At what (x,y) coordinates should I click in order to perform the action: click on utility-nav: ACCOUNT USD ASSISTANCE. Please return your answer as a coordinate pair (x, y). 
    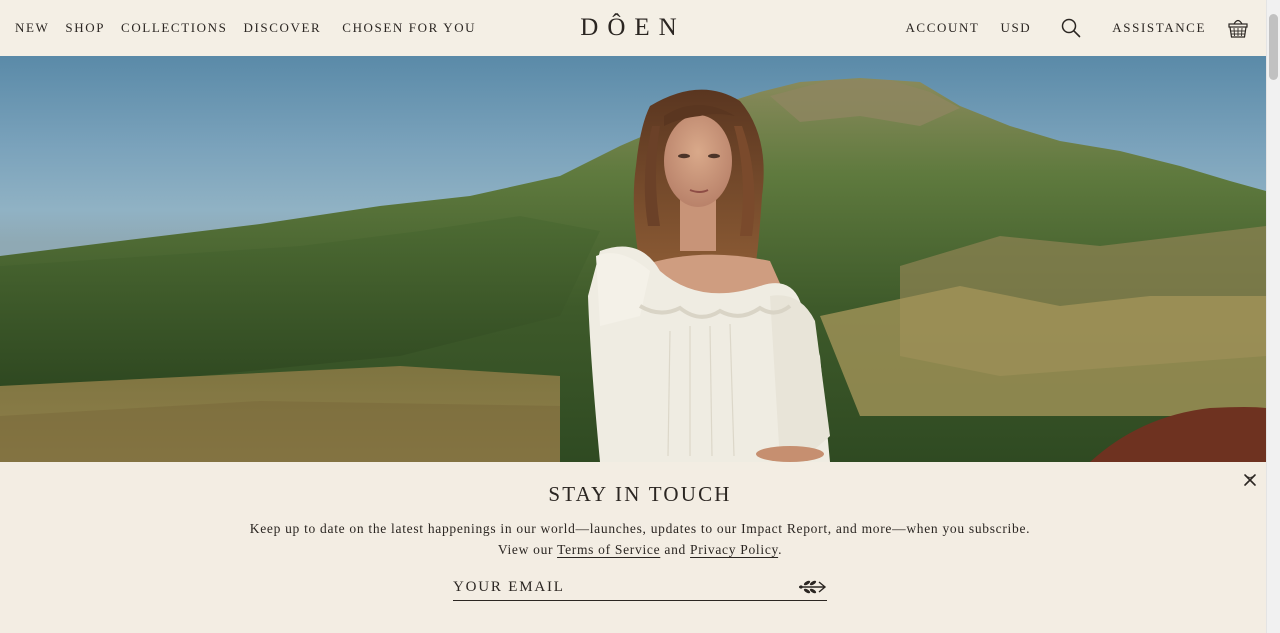
    Looking at the image, I should click on (1075, 28).